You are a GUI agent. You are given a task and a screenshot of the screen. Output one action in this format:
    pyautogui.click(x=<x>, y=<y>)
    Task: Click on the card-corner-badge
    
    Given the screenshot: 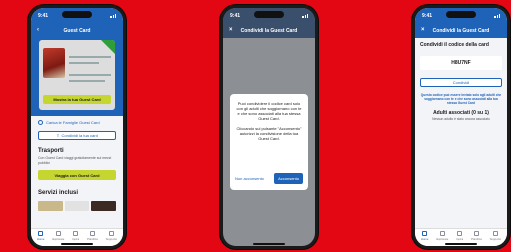 What is the action you would take?
    pyautogui.click(x=108, y=47)
    